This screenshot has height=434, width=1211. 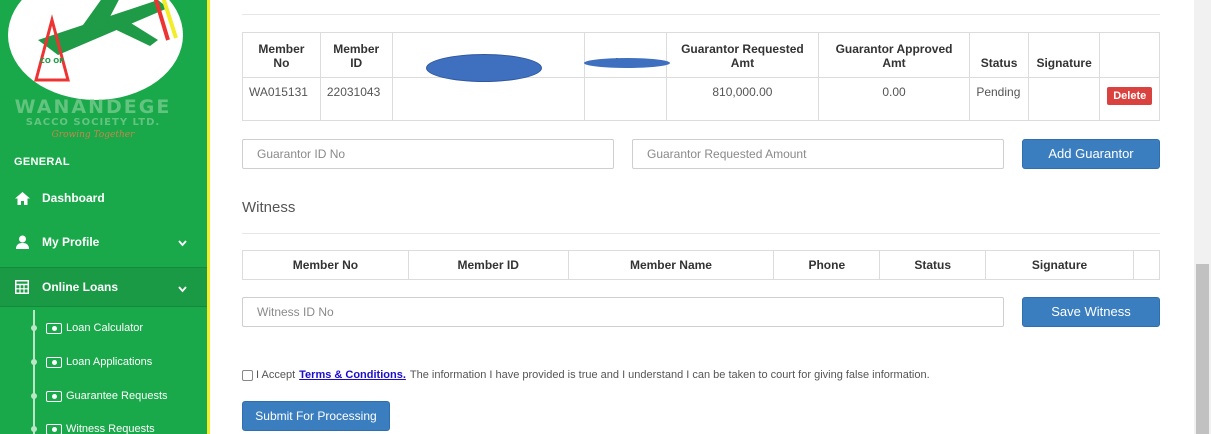 I want to click on delete-button: Delete, so click(x=1130, y=96).